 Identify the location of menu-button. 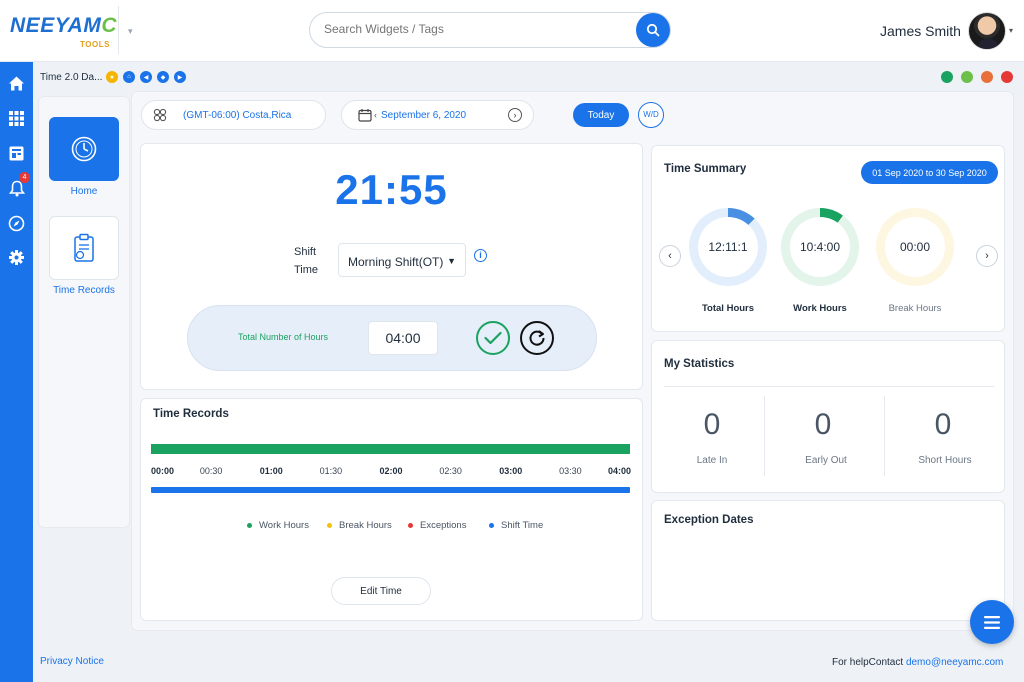
(992, 622).